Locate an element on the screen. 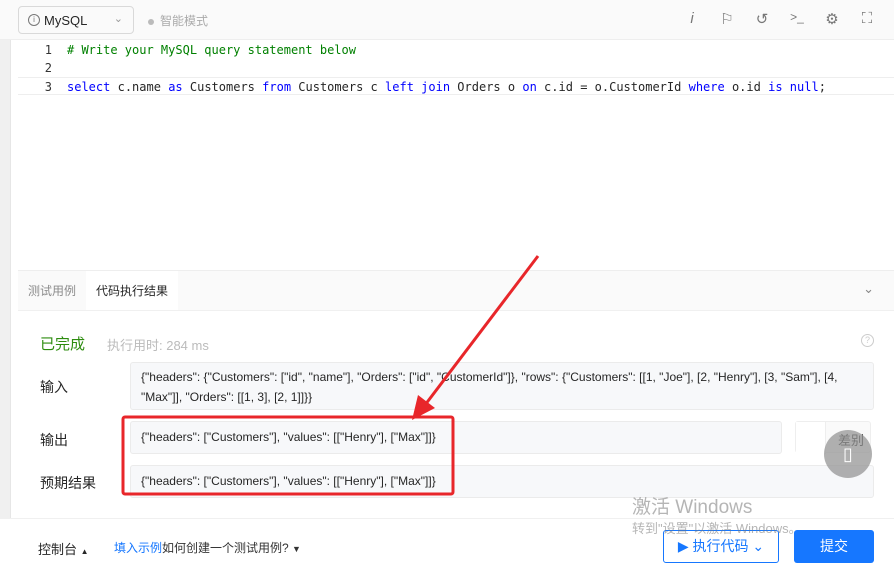 The height and width of the screenshot is (570, 894). windows-watermark-title: 激活 Windows is located at coordinates (692, 507).